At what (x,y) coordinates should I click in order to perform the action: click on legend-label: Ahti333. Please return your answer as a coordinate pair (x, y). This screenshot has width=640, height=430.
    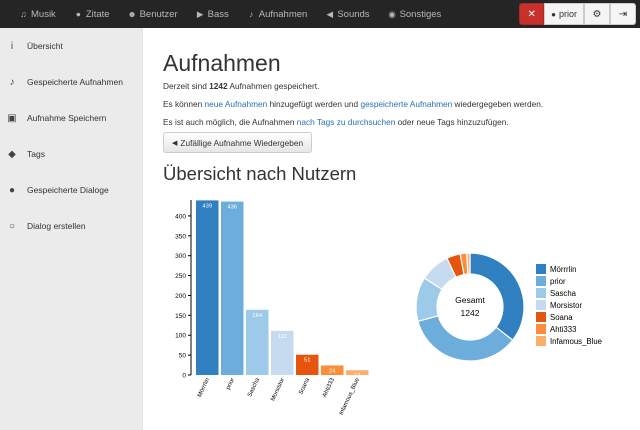
    Looking at the image, I should click on (563, 329).